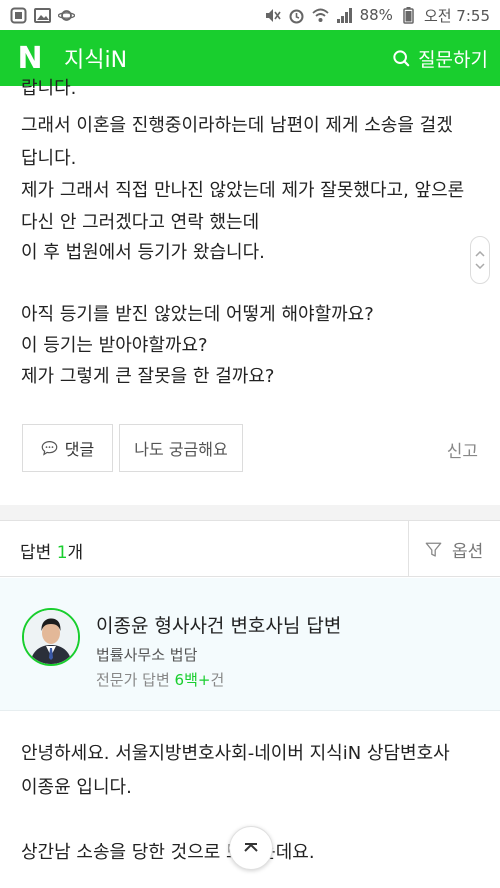  I want to click on mute-icon, so click(272, 15).